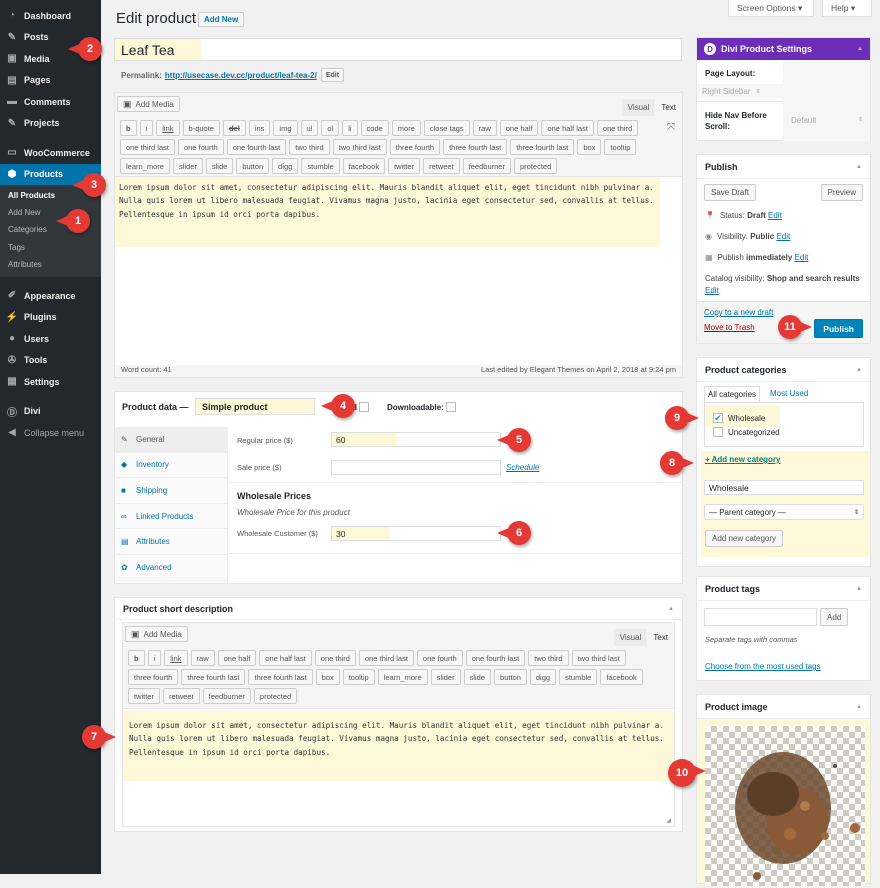 The image size is (880, 888). What do you see at coordinates (50, 81) in the screenshot?
I see `sidebar-item-pages: ▤ Pages` at bounding box center [50, 81].